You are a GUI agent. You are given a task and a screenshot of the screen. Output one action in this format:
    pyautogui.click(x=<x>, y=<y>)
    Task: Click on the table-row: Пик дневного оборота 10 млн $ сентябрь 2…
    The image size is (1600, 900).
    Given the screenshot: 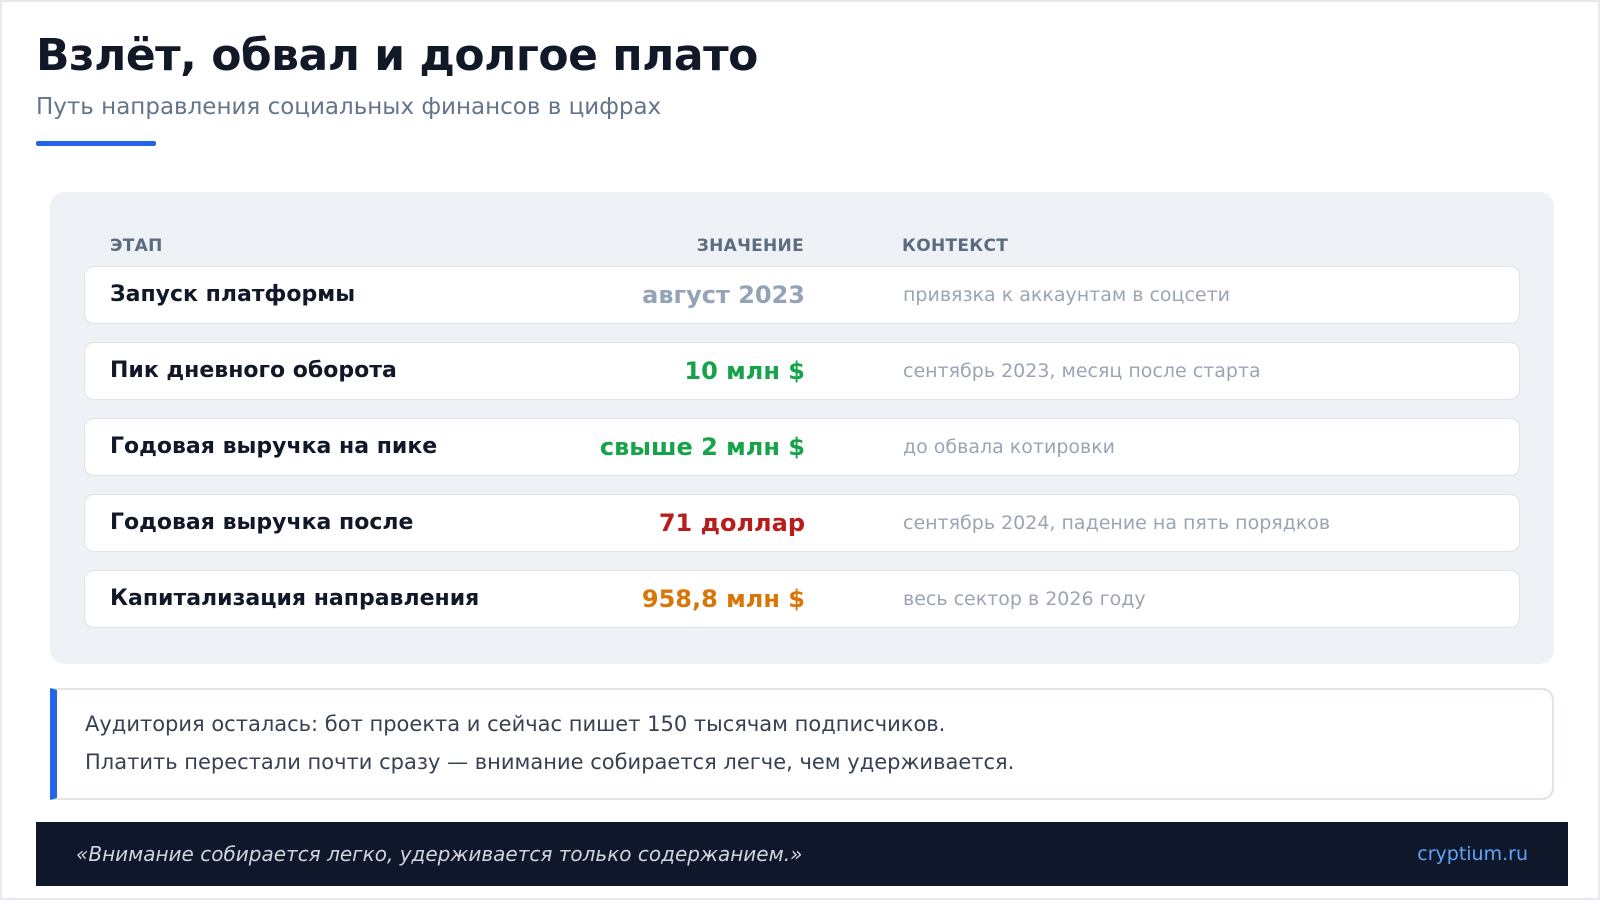 What is the action you would take?
    pyautogui.click(x=802, y=371)
    